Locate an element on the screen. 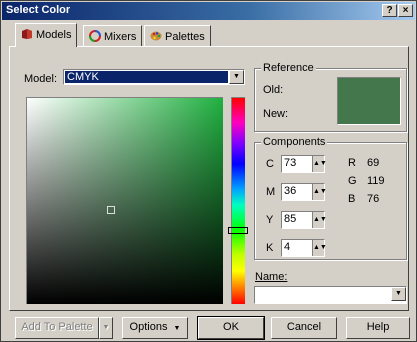  palettes-icon is located at coordinates (156, 36).